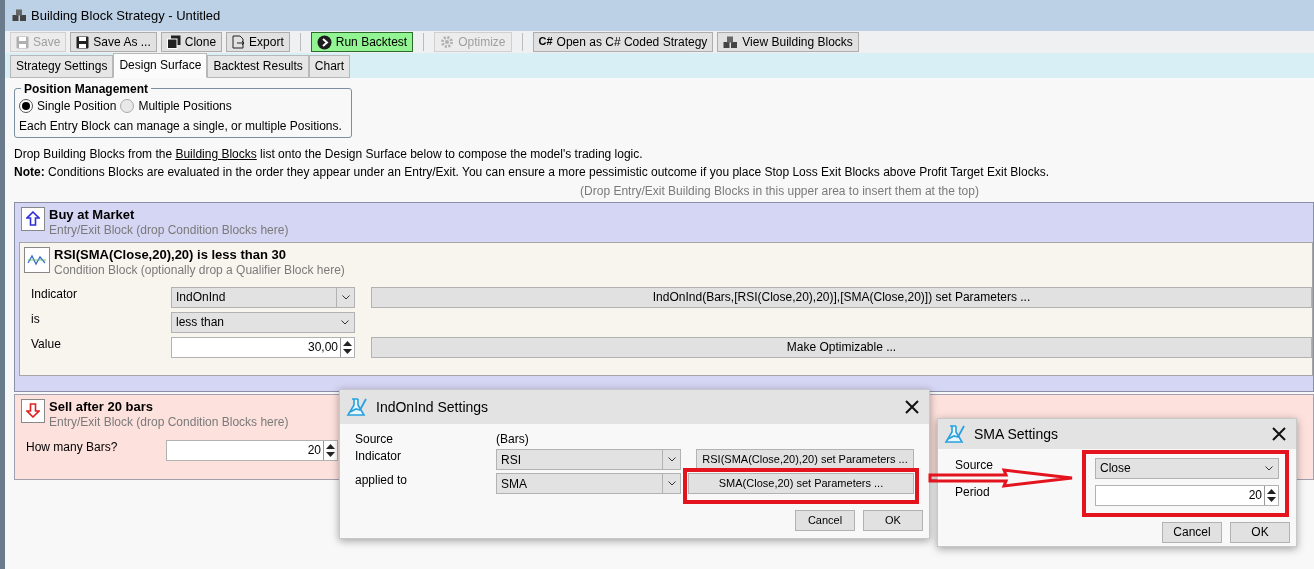  Describe the element at coordinates (1017, 434) in the screenshot. I see `dialog-title: SMA Settings` at that location.